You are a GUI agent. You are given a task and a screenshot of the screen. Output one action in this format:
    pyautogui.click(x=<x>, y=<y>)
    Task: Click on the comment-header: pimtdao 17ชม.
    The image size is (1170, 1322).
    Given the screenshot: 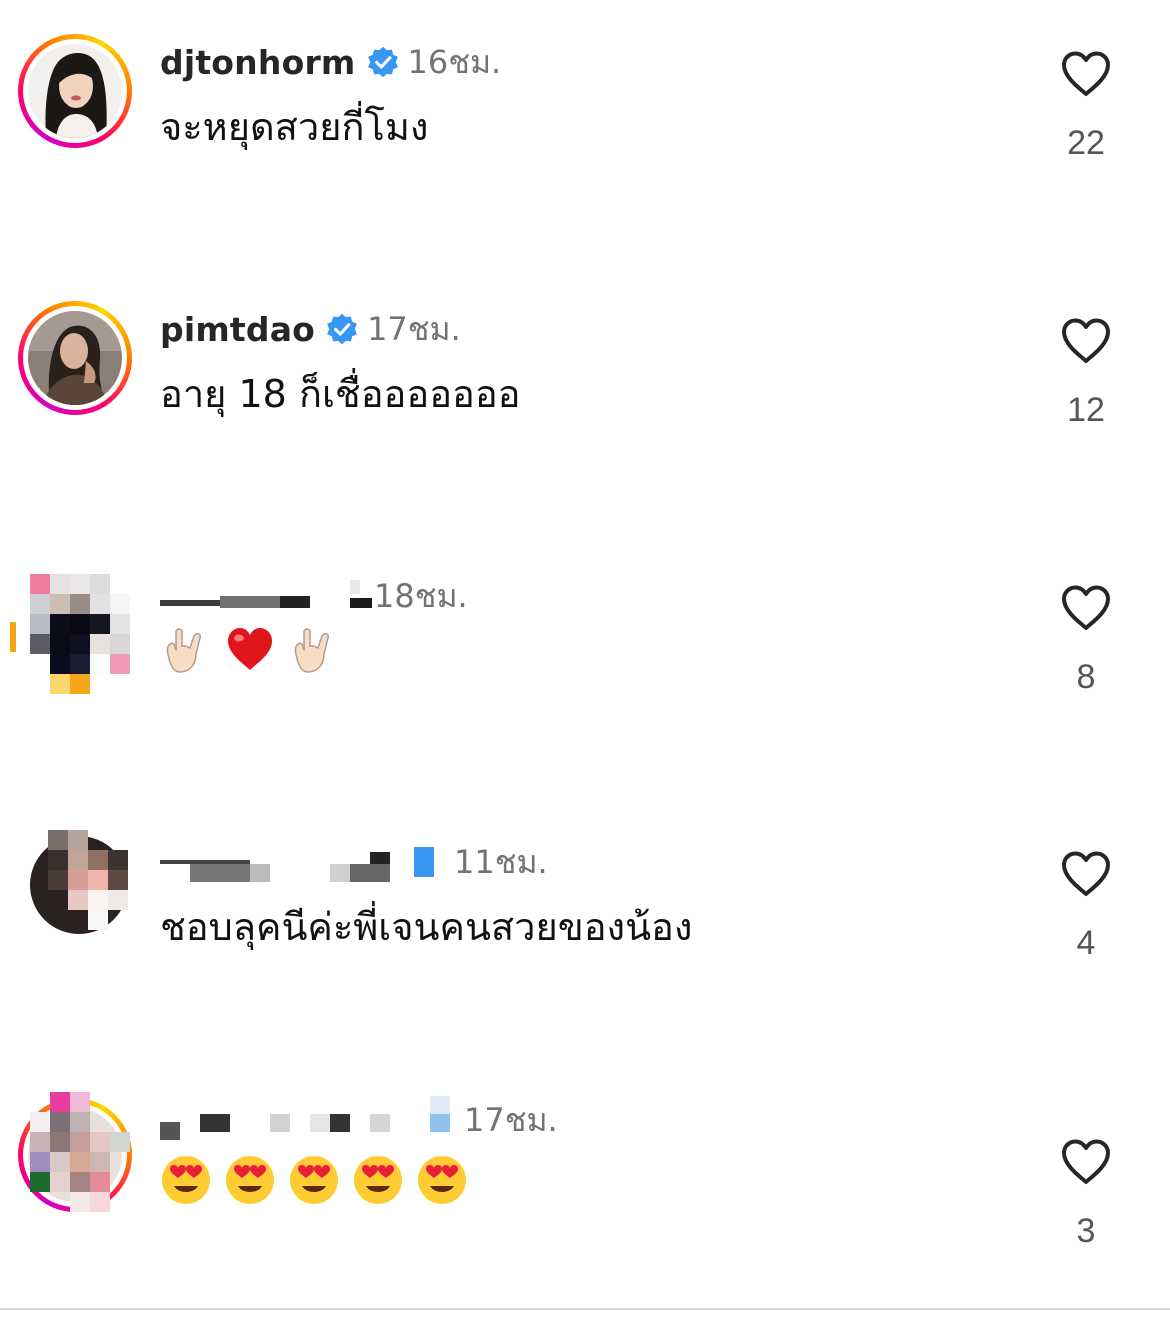 What is the action you would take?
    pyautogui.click(x=310, y=329)
    